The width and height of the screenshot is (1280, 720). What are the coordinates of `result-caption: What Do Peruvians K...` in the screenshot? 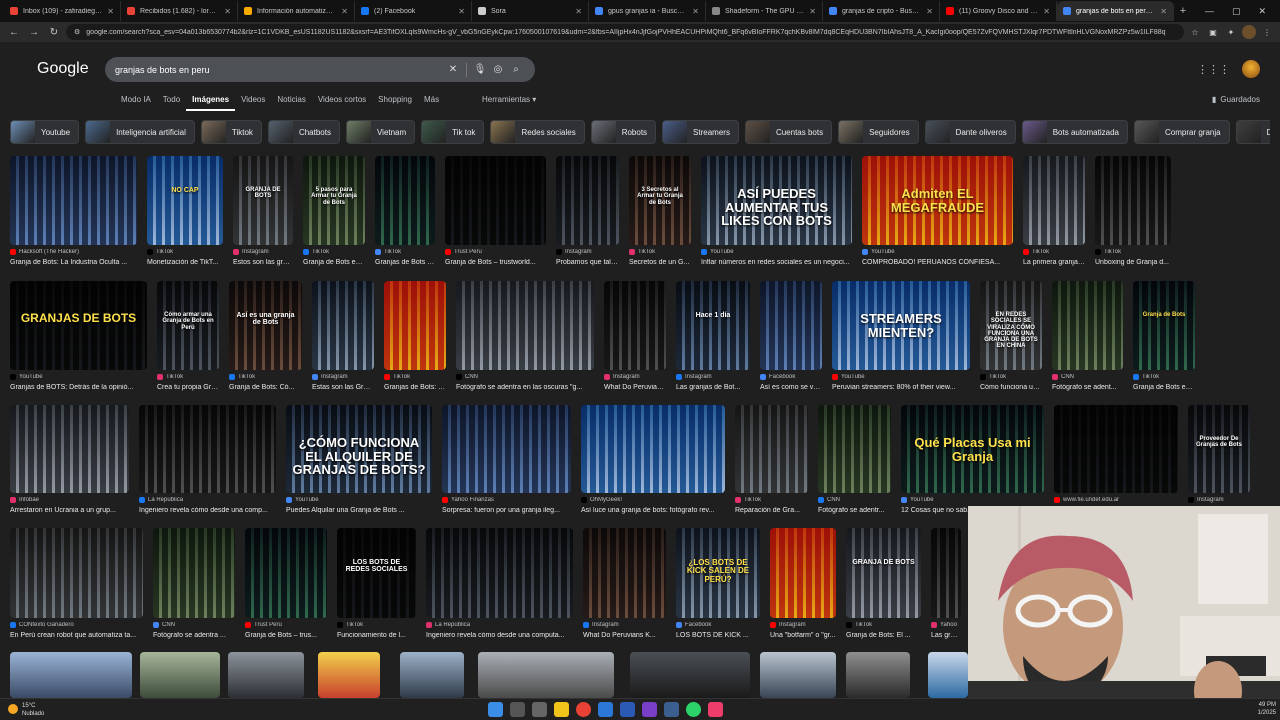 It's located at (624, 635).